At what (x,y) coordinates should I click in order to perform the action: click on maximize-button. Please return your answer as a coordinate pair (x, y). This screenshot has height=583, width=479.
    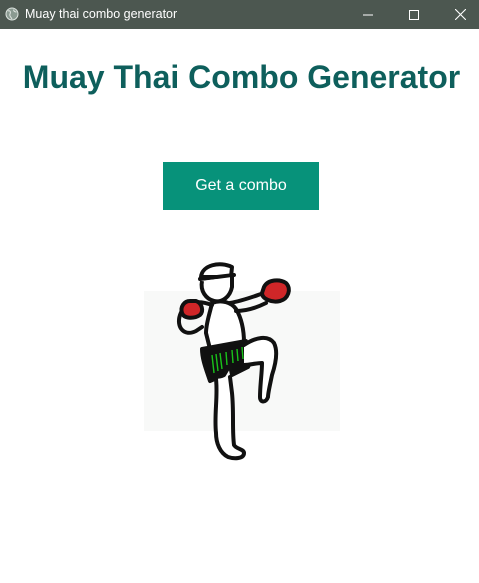
    Looking at the image, I should click on (414, 14).